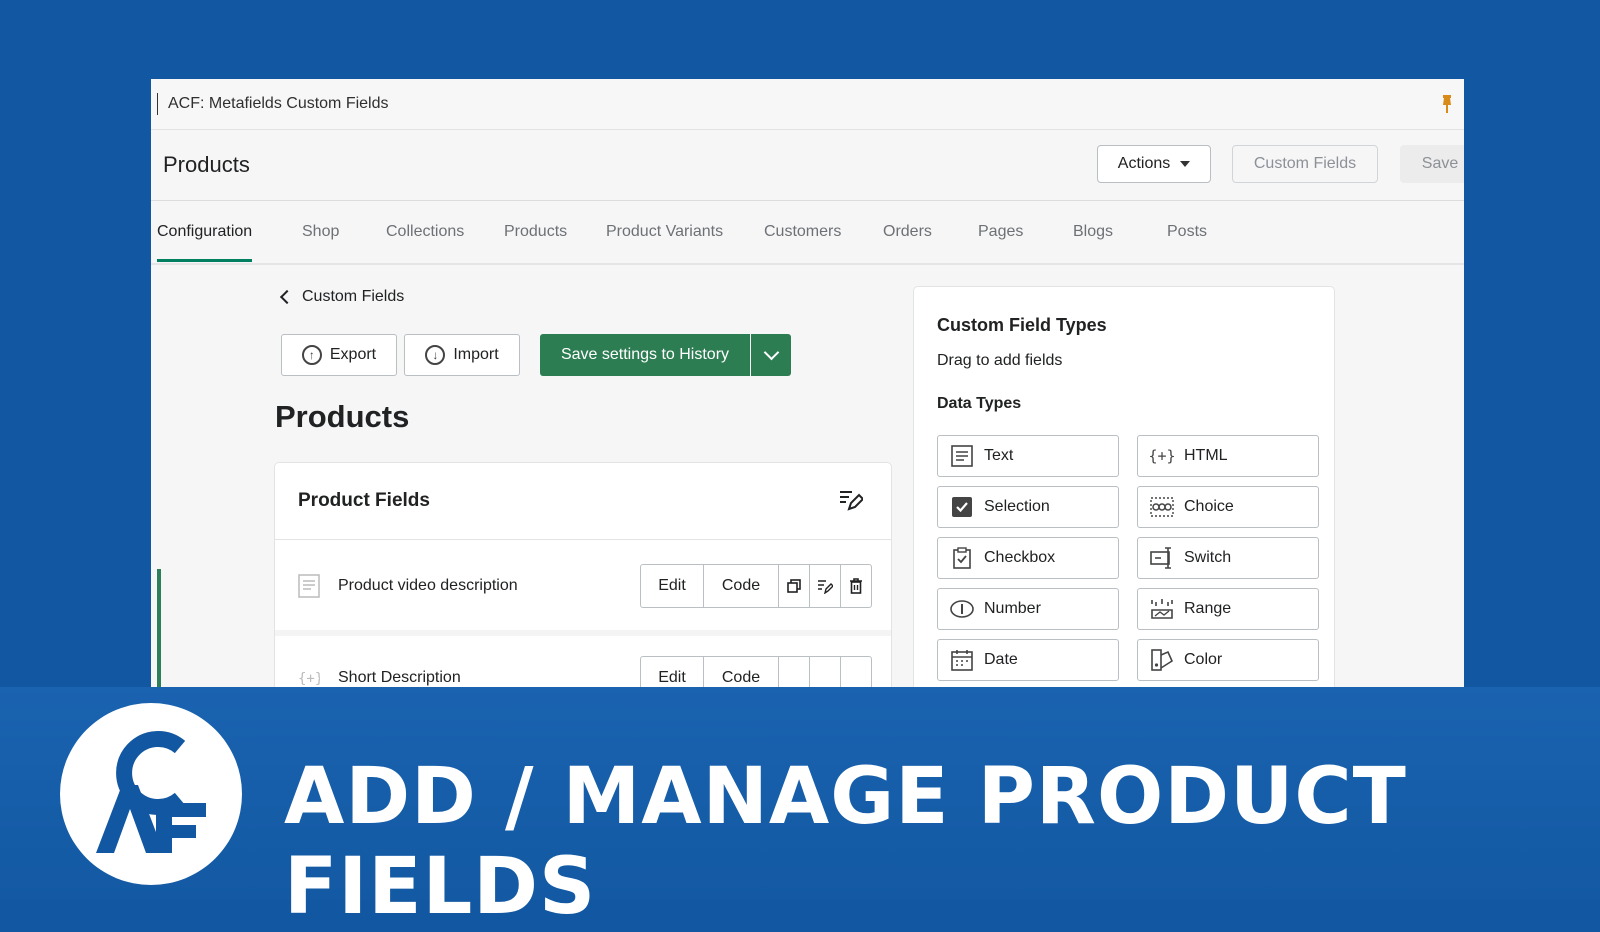  I want to click on range-icon, so click(1162, 609).